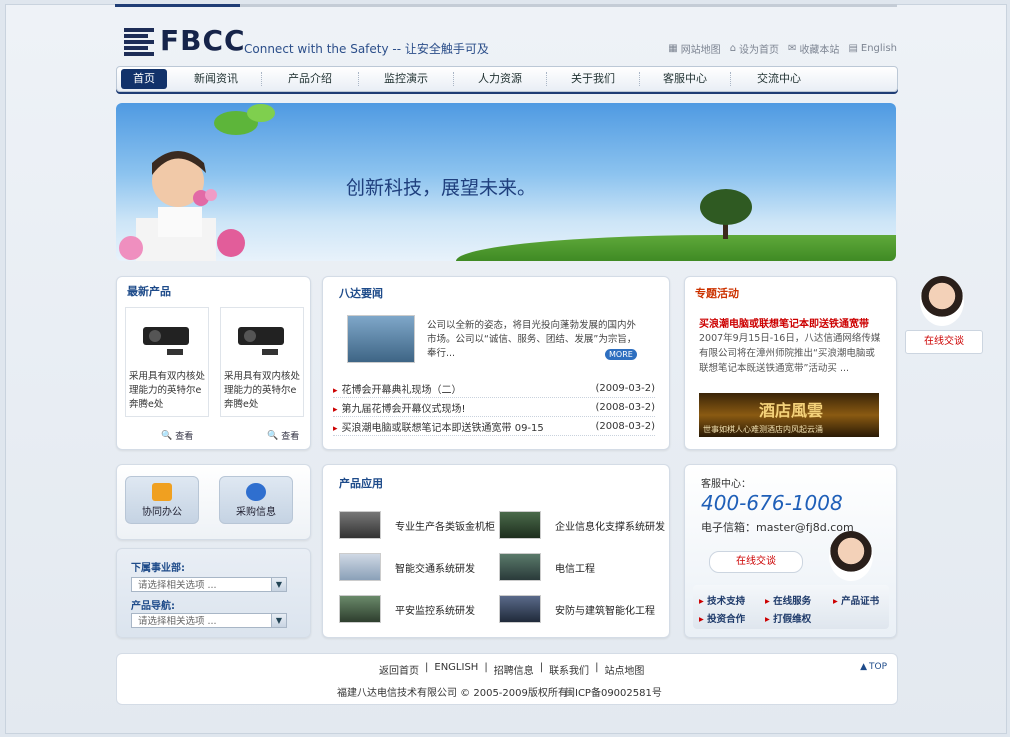  I want to click on globe-icon, so click(256, 492).